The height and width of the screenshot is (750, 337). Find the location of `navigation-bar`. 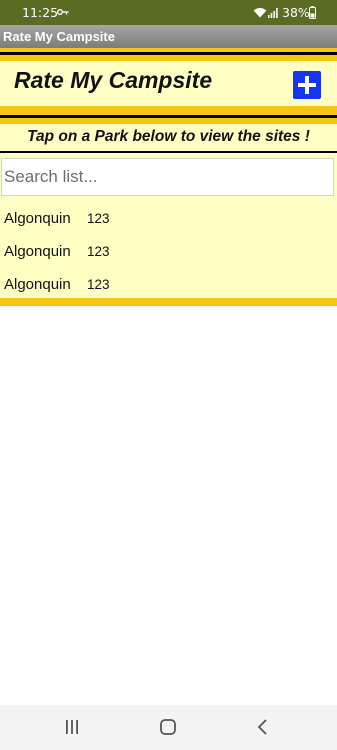

navigation-bar is located at coordinates (168, 727).